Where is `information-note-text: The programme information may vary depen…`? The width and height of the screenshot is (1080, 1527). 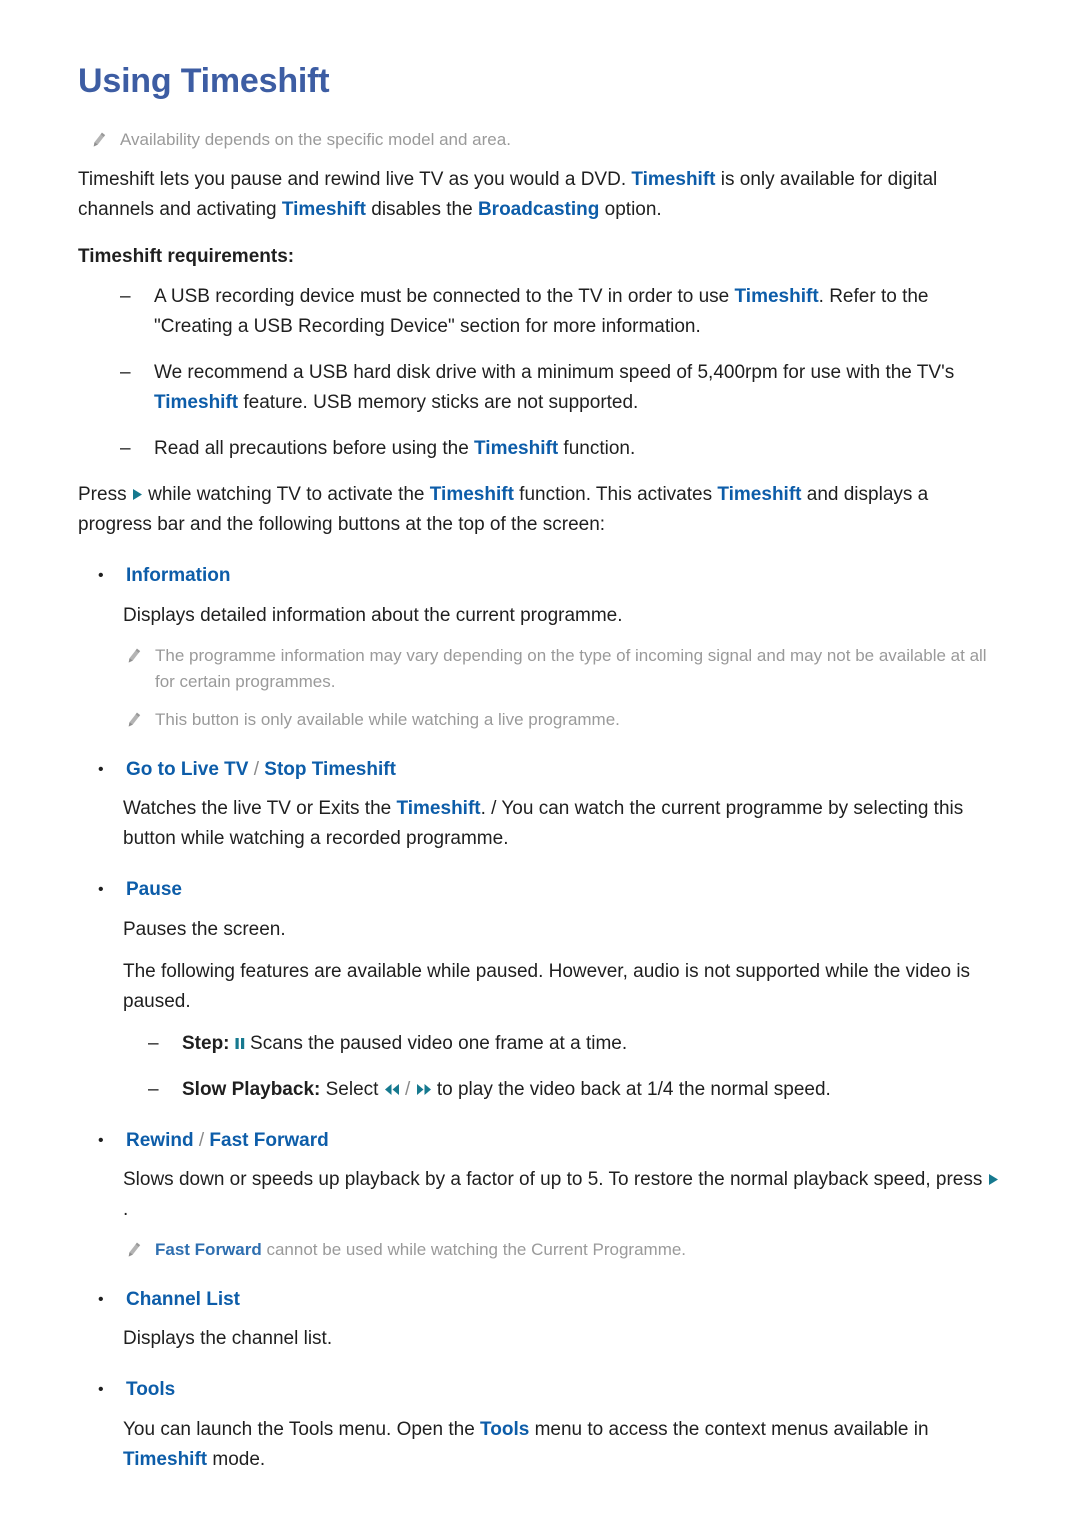
information-note-text: The programme information may vary depen… is located at coordinates (571, 668).